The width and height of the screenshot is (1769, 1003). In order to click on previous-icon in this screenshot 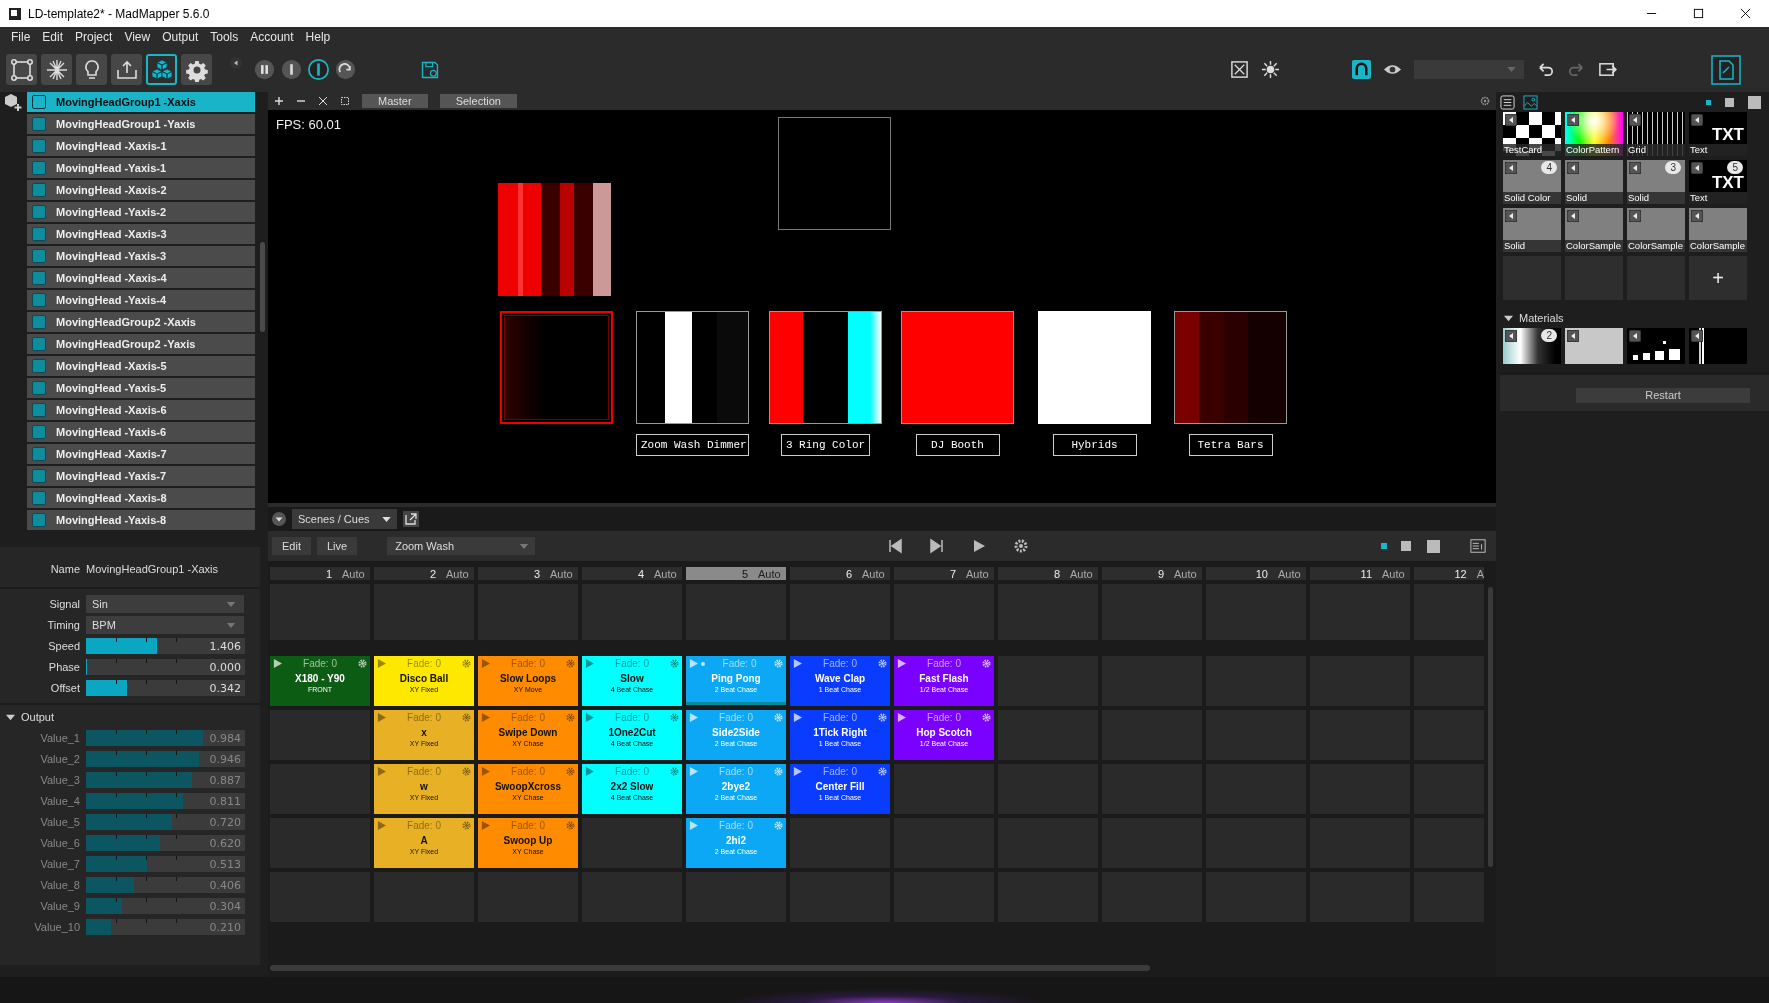, I will do `click(895, 546)`.